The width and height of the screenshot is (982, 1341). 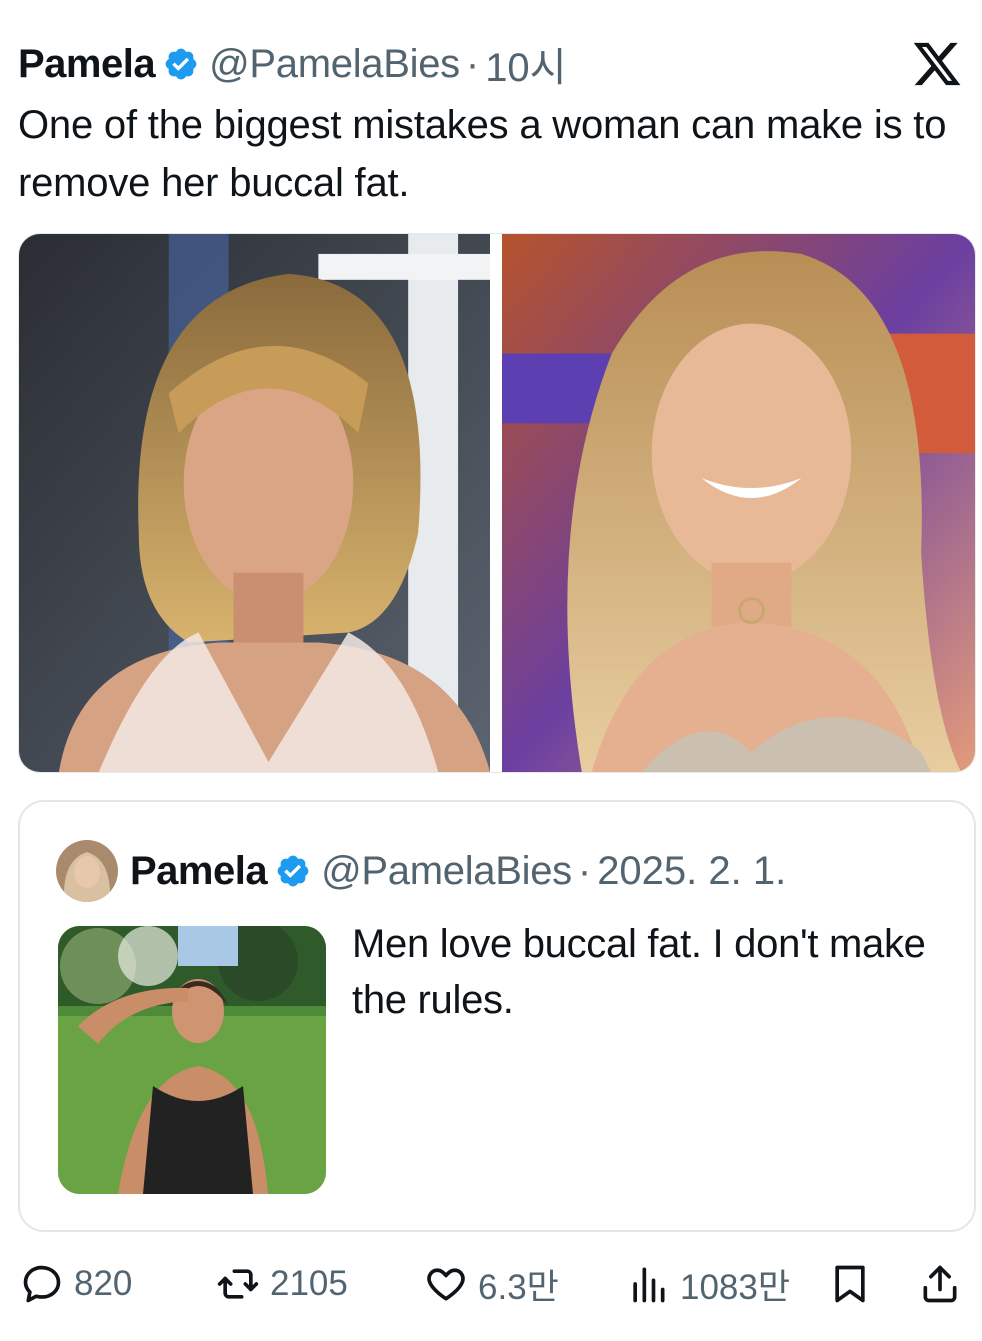 I want to click on author-handle: @PamelaBies, so click(x=334, y=64).